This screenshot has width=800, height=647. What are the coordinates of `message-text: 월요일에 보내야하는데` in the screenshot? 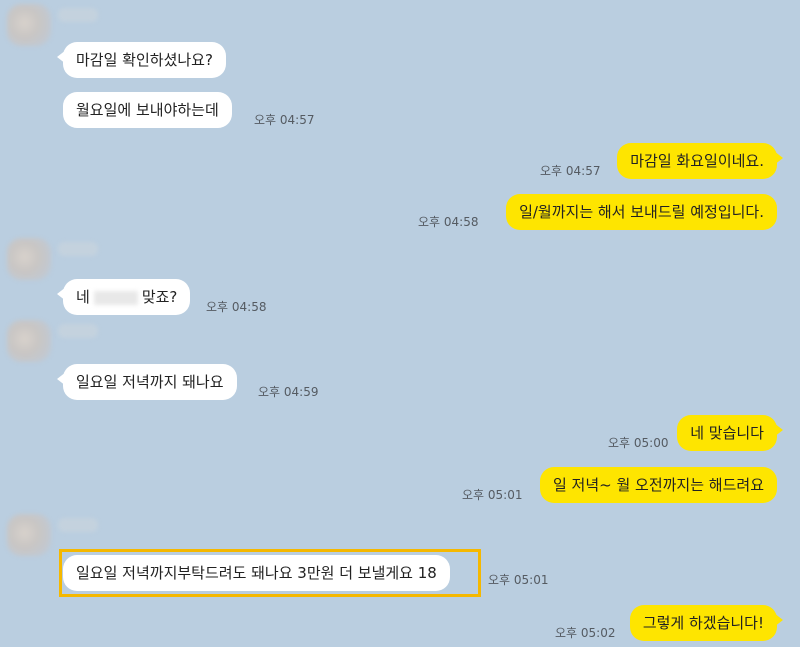 It's located at (147, 110).